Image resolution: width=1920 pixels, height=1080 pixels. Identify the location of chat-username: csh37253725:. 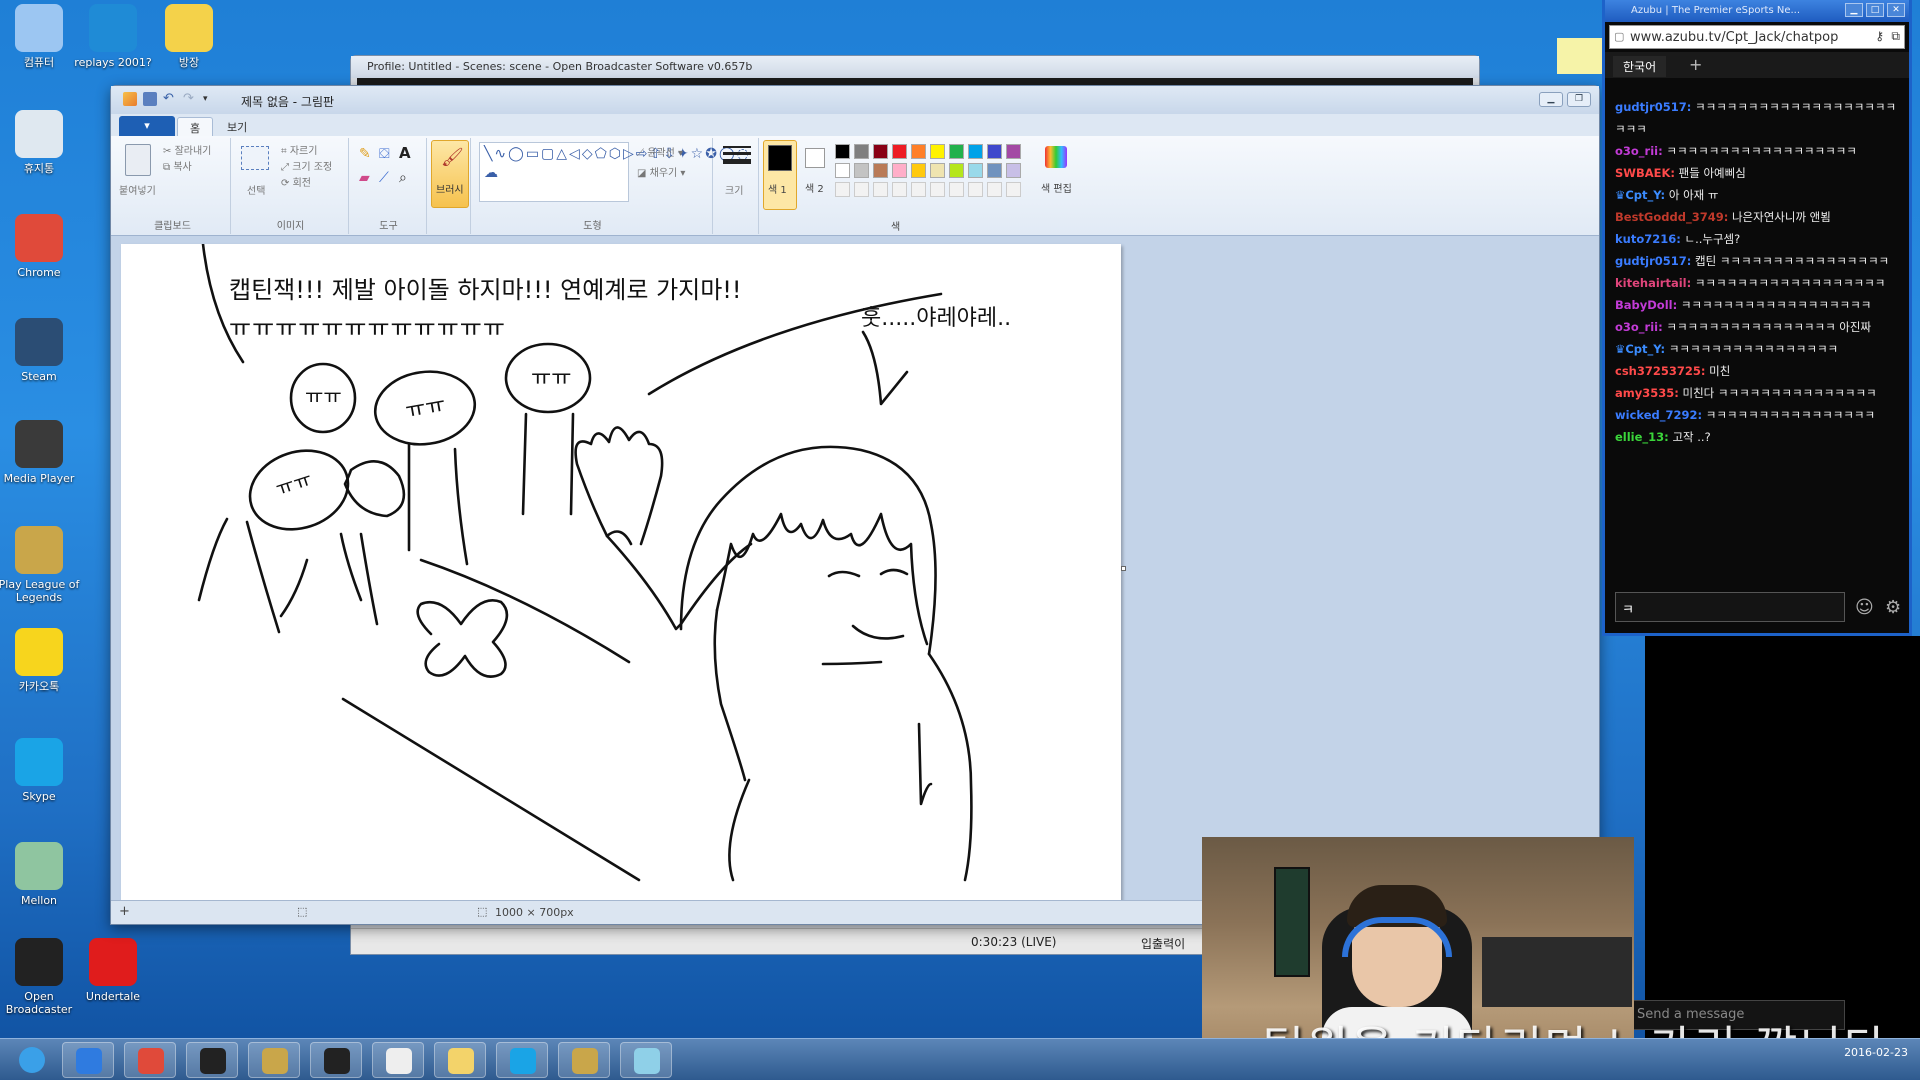
(1660, 371).